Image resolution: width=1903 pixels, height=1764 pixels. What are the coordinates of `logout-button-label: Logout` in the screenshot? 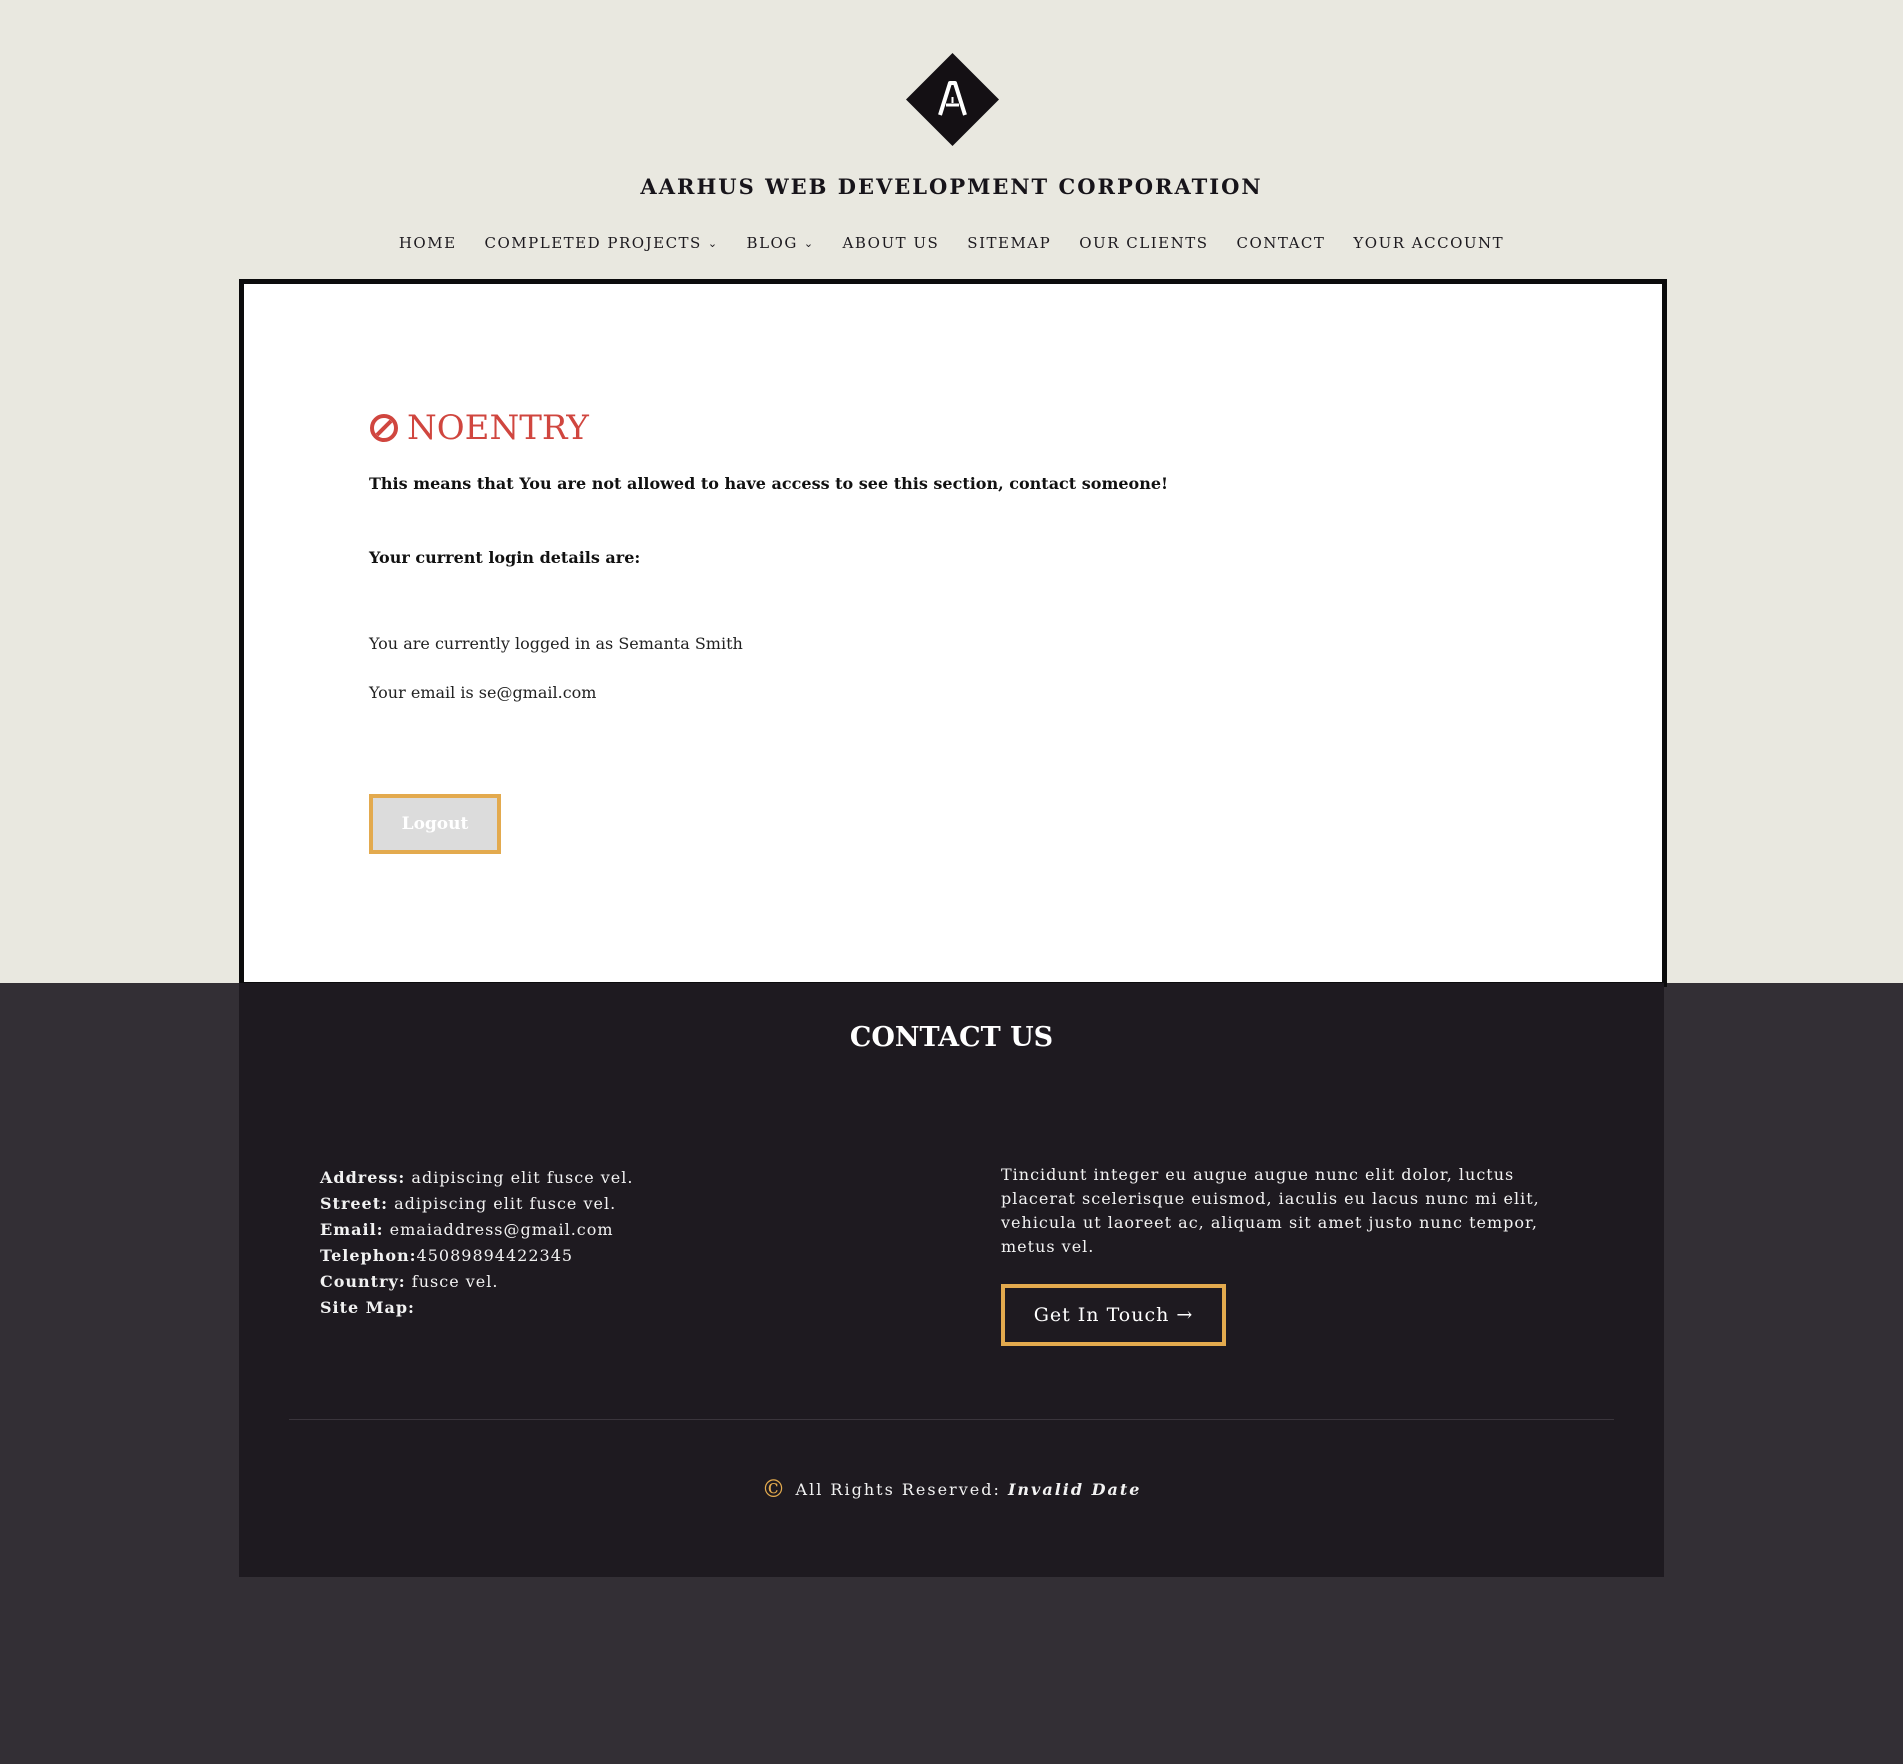 It's located at (435, 824).